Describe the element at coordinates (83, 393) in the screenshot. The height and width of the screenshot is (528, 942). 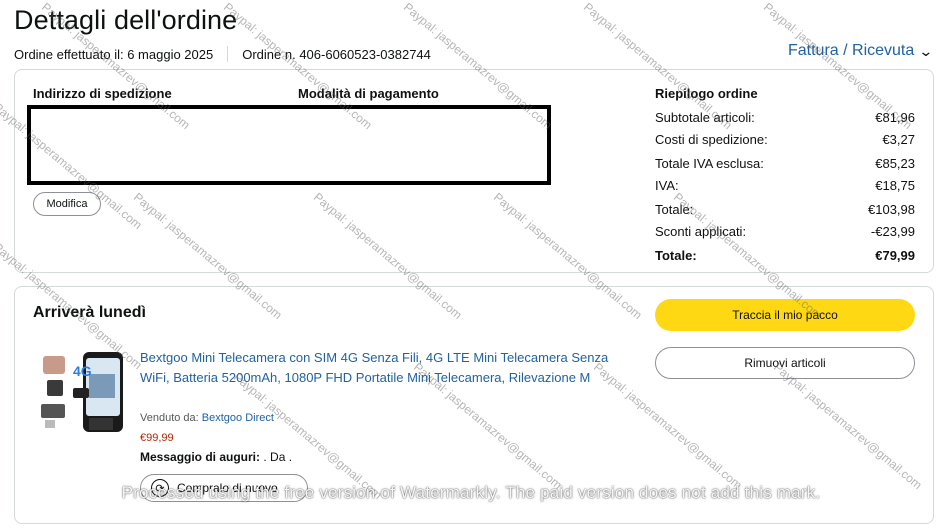
I see `product-image: 4G` at that location.